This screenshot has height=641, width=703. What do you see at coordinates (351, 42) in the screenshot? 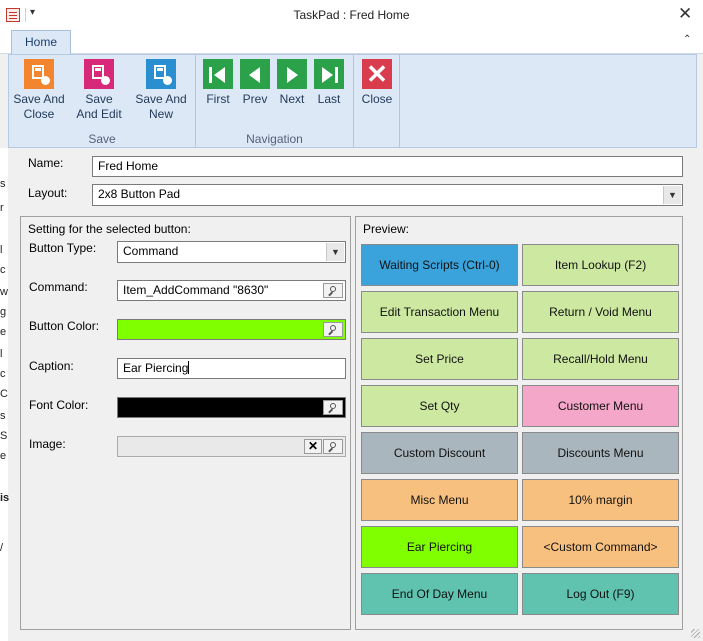
I see `ribbon-tab-row: Home ⌃` at bounding box center [351, 42].